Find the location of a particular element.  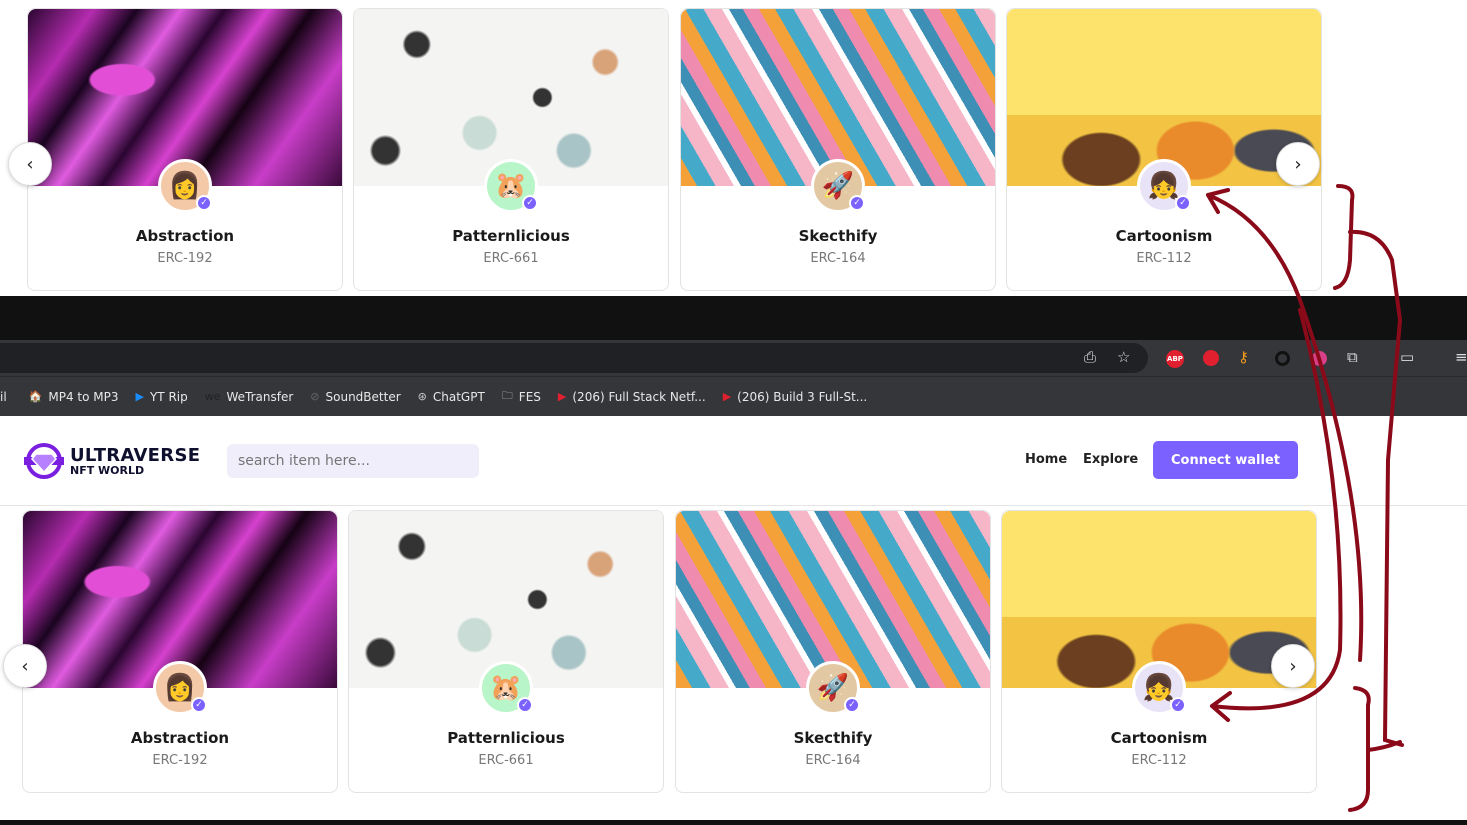

bookmark-item: 🏠 MP4 to MP3 is located at coordinates (74, 397).